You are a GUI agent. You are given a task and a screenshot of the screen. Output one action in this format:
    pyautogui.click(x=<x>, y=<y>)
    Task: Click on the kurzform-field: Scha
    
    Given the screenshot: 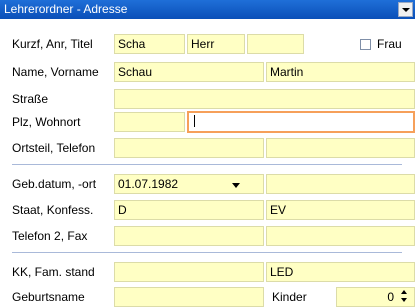 What is the action you would take?
    pyautogui.click(x=149, y=44)
    